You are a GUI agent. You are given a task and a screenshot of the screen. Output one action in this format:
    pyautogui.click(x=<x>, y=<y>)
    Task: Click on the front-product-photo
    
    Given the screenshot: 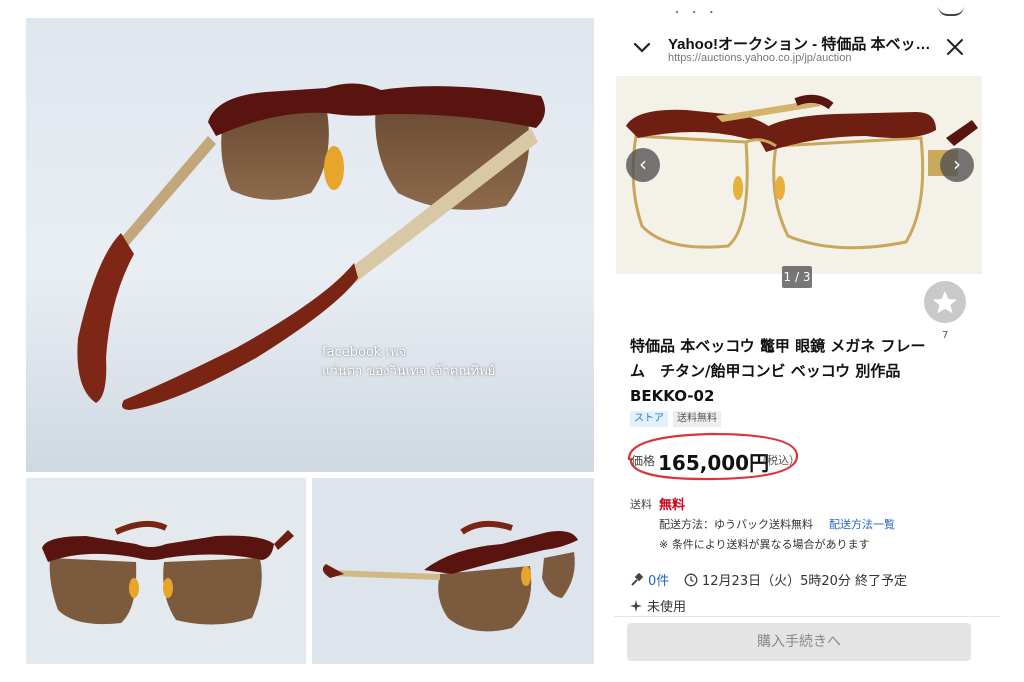 What is the action you would take?
    pyautogui.click(x=166, y=571)
    